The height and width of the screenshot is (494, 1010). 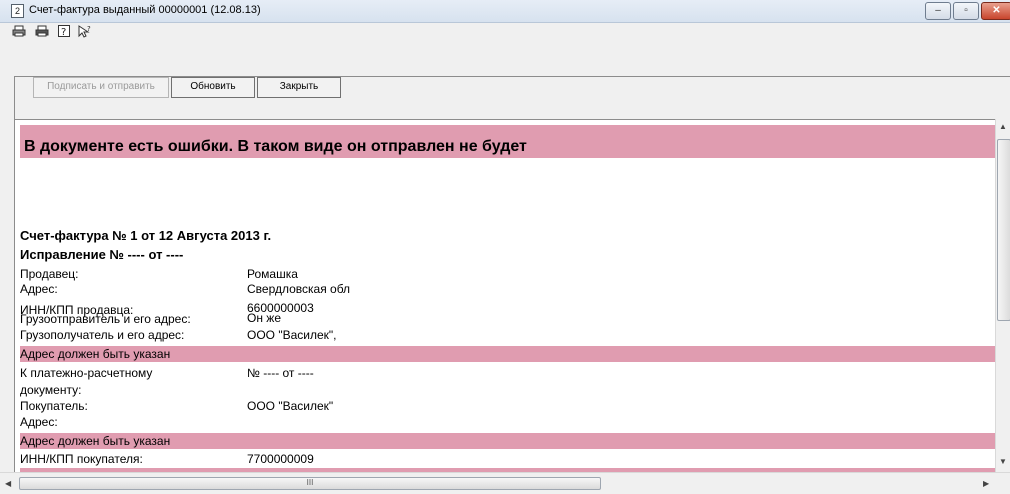 What do you see at coordinates (995, 11) in the screenshot?
I see `close-window-button: ✕` at bounding box center [995, 11].